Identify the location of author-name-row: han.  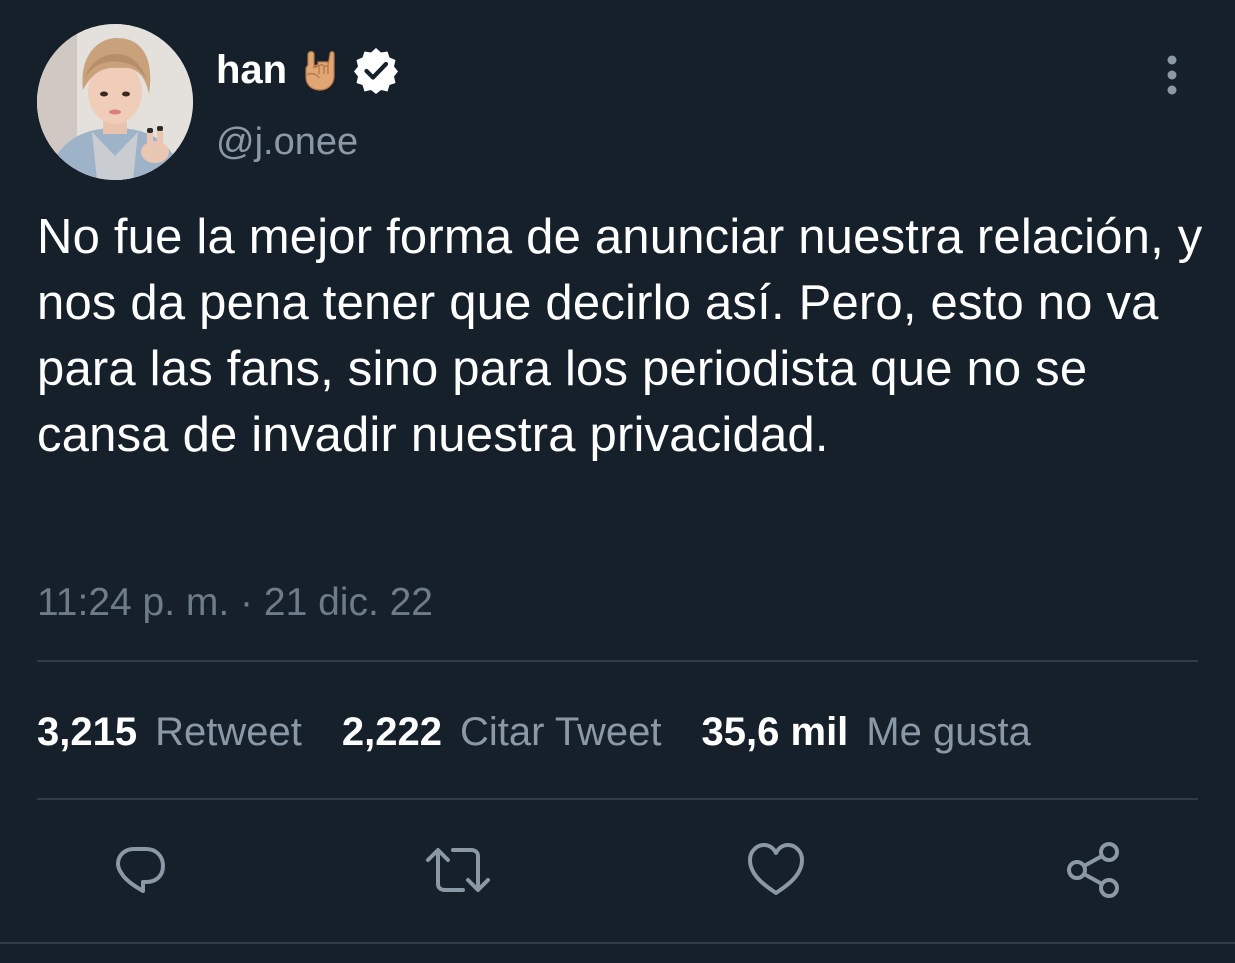
(308, 70).